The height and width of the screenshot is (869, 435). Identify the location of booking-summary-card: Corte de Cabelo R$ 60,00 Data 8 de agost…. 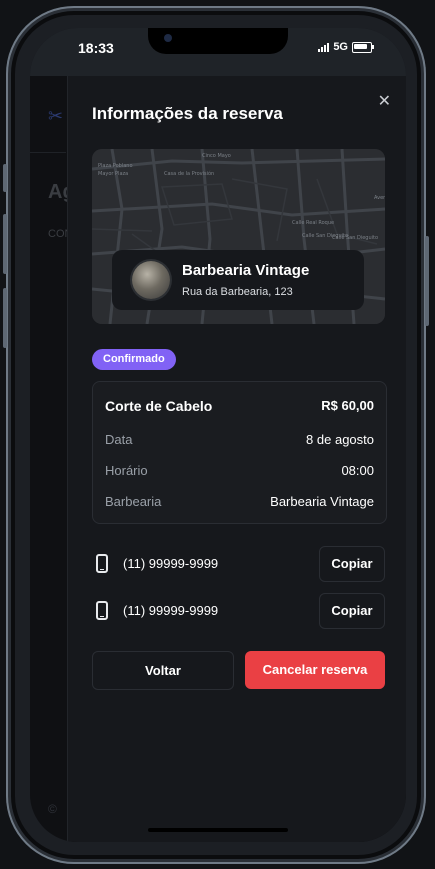
(239, 452).